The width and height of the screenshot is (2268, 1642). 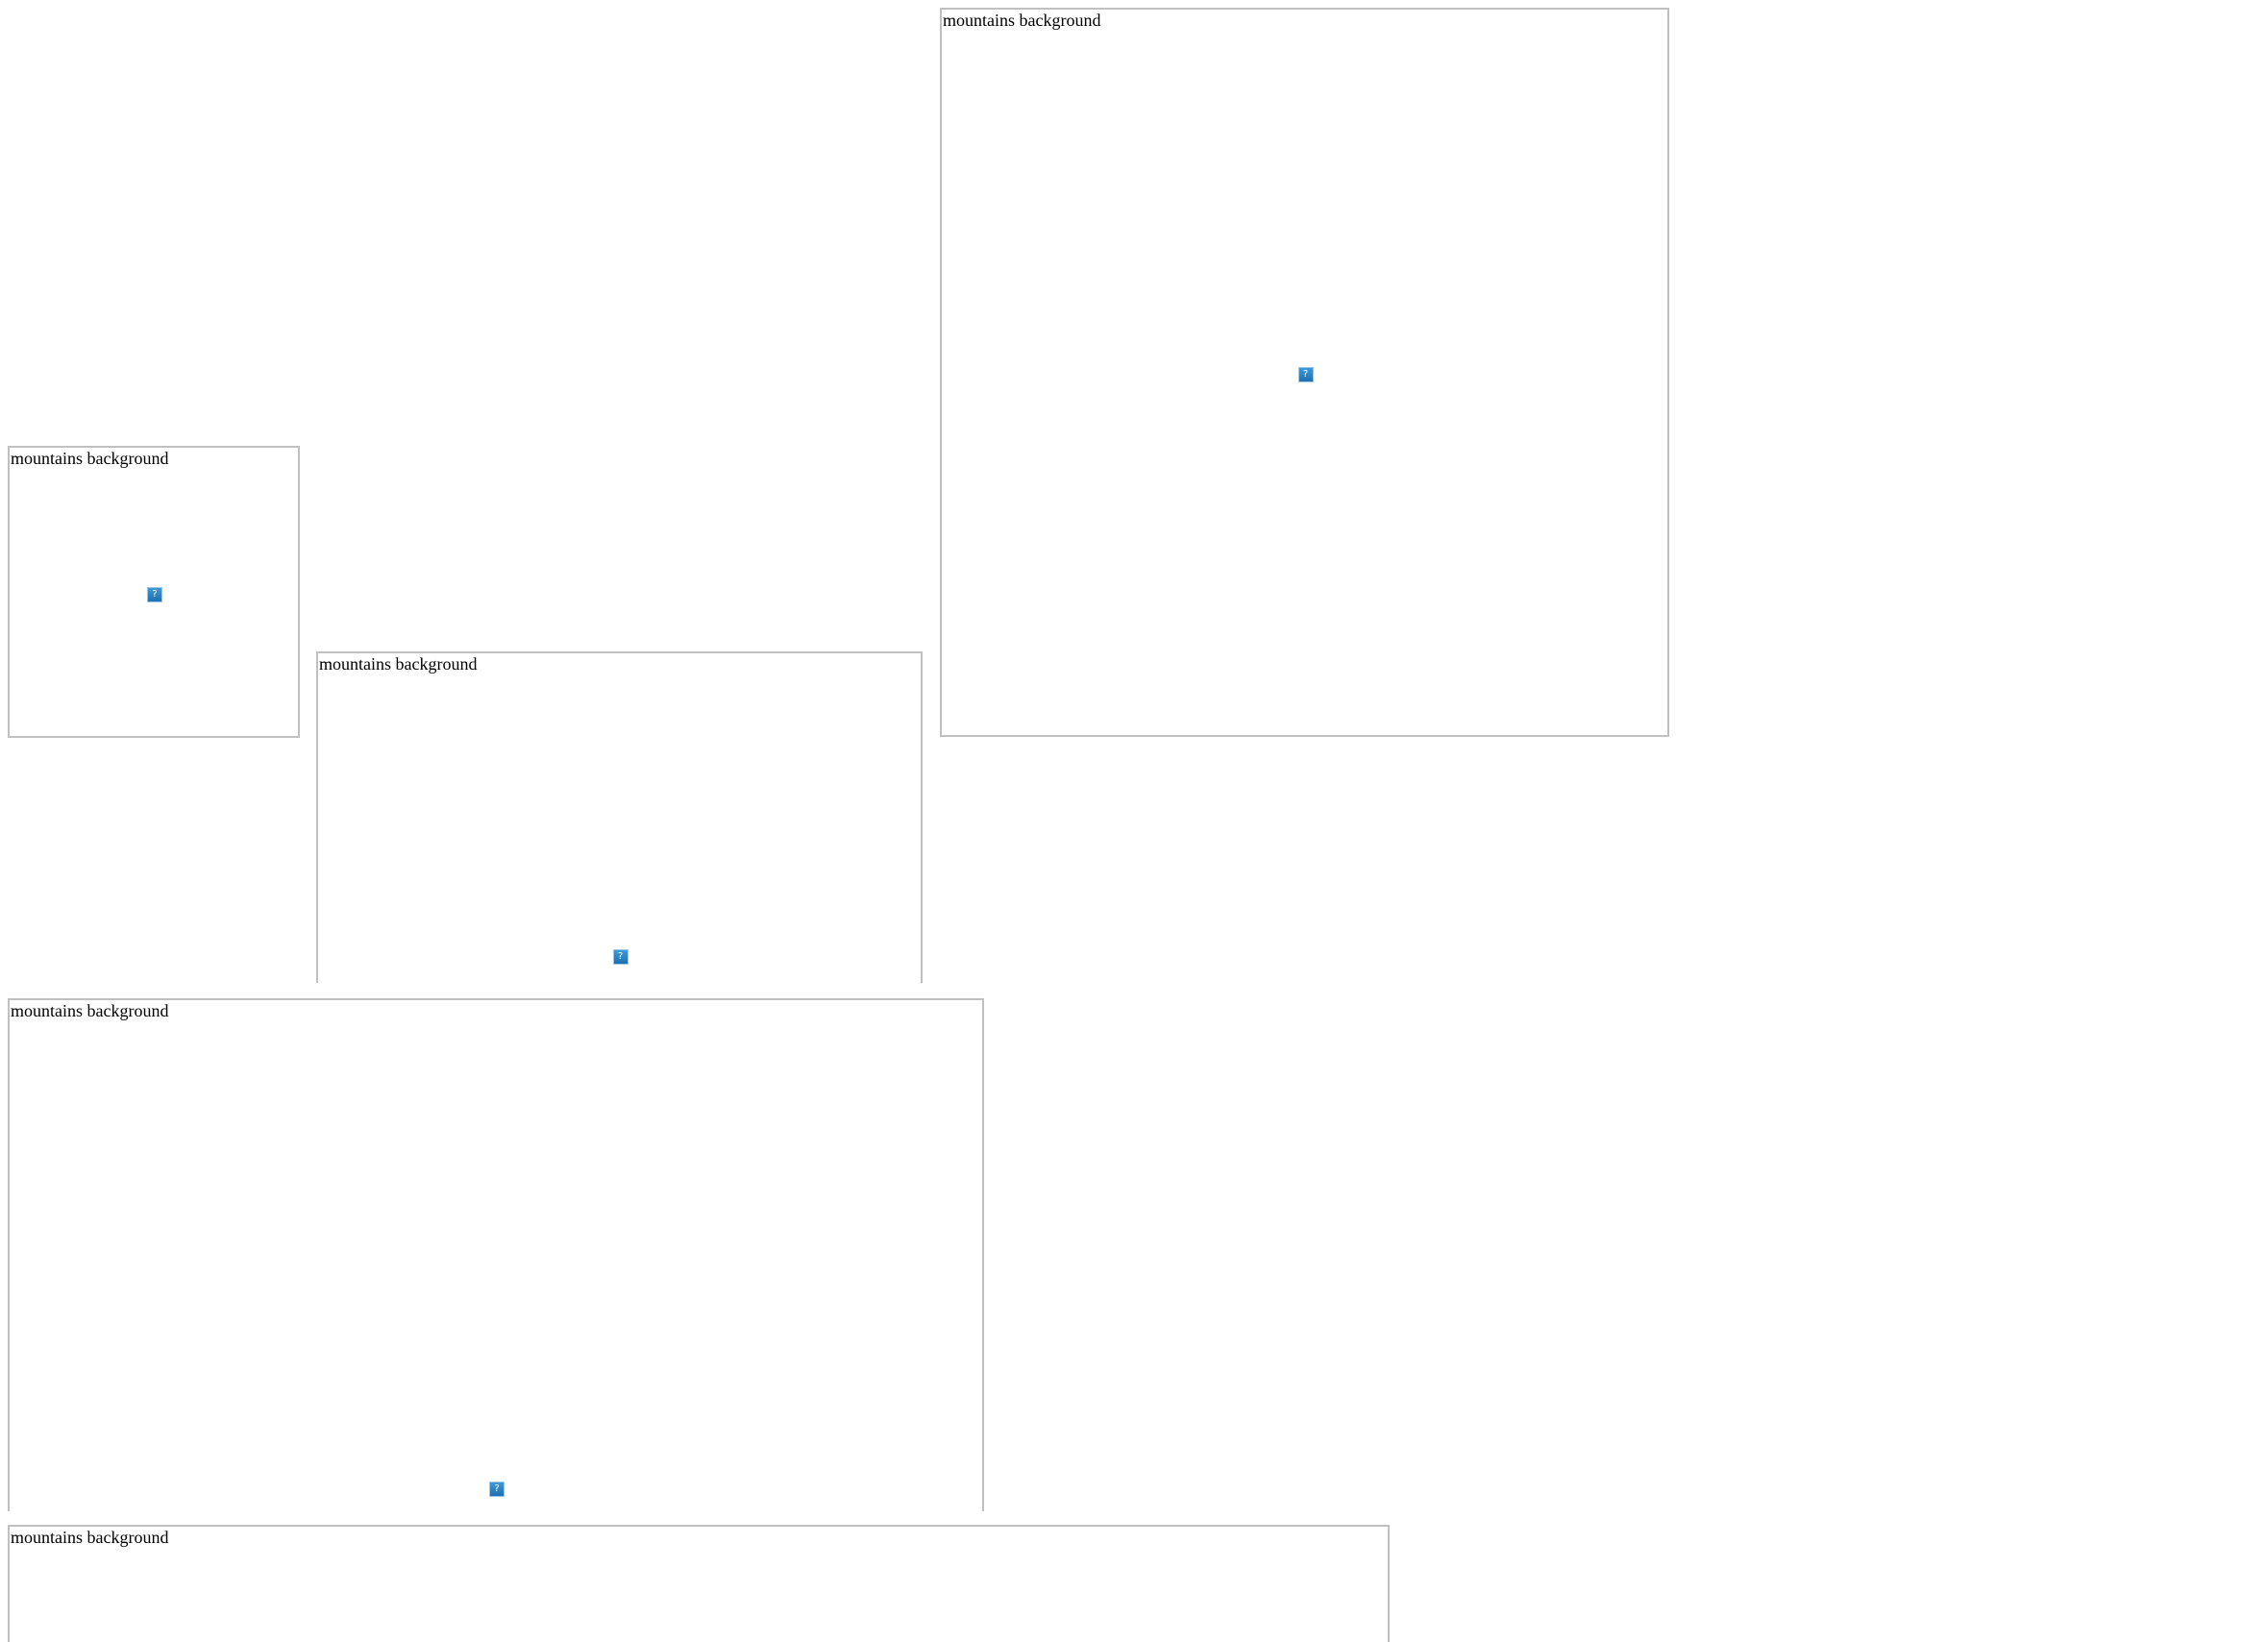 I want to click on broken-image: mountains background, so click(x=699, y=1583).